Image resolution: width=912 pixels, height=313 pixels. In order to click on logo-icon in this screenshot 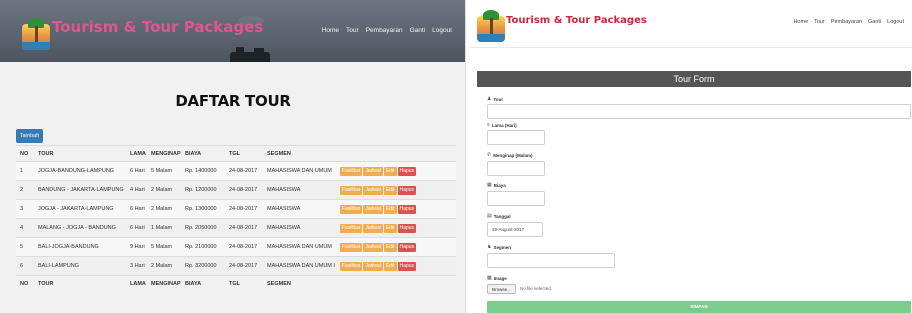, I will do `click(36, 36)`.